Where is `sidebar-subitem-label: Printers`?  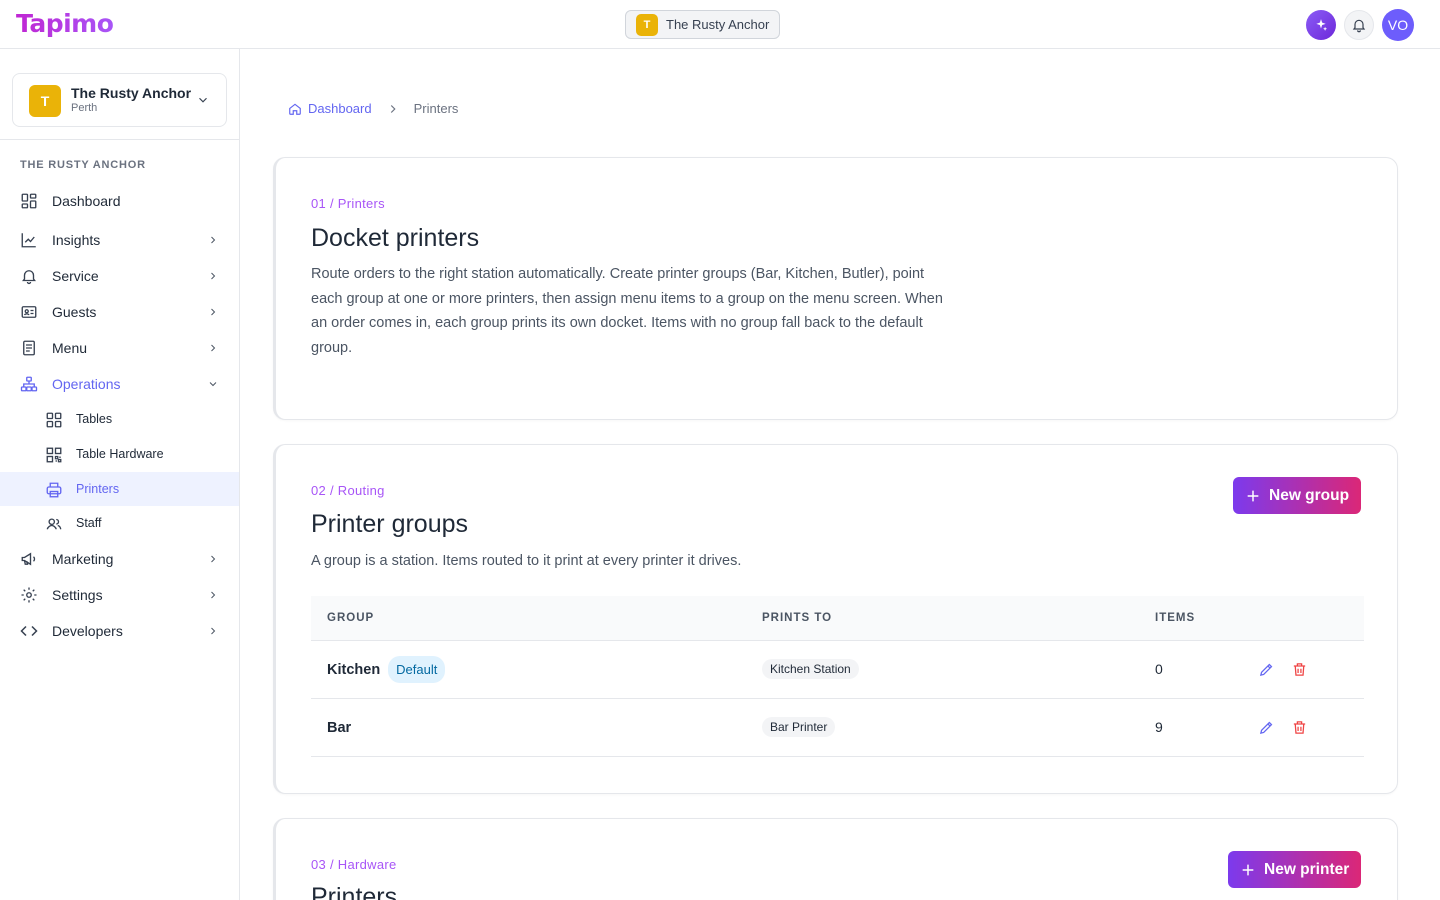 sidebar-subitem-label: Printers is located at coordinates (98, 489).